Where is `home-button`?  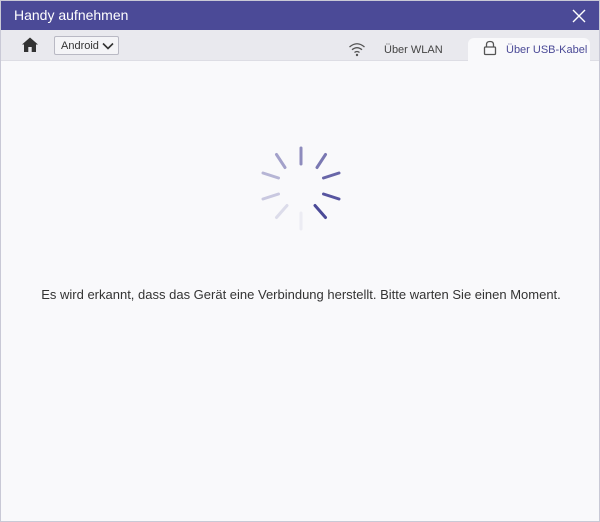 home-button is located at coordinates (30, 45).